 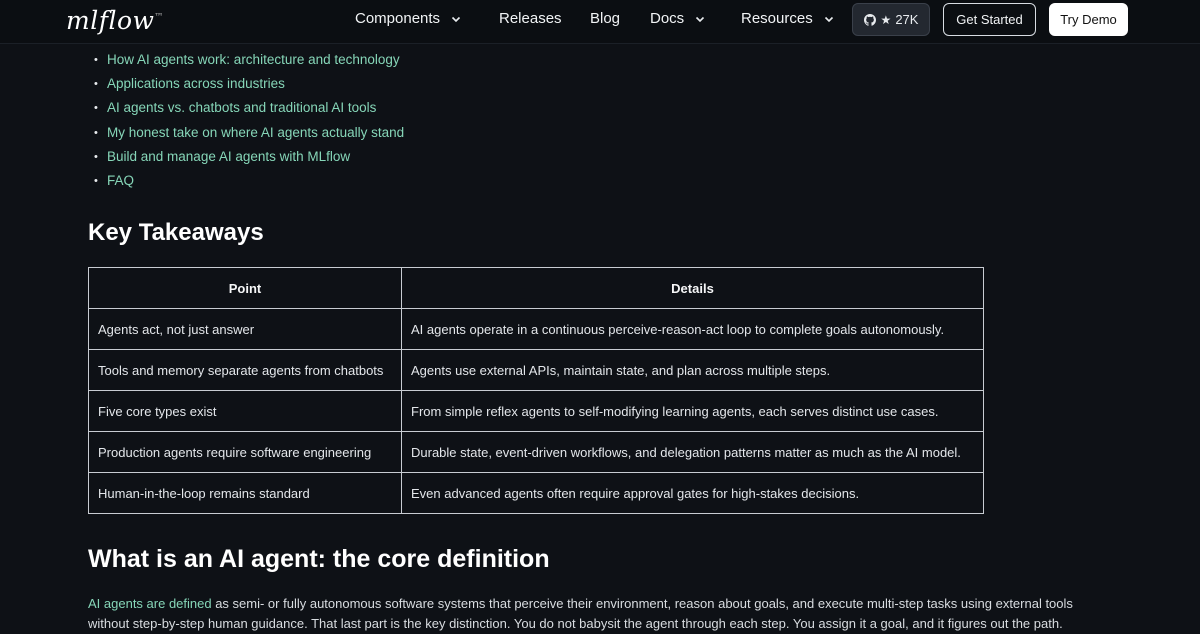 What do you see at coordinates (692, 288) in the screenshot?
I see `column-header-details: Details` at bounding box center [692, 288].